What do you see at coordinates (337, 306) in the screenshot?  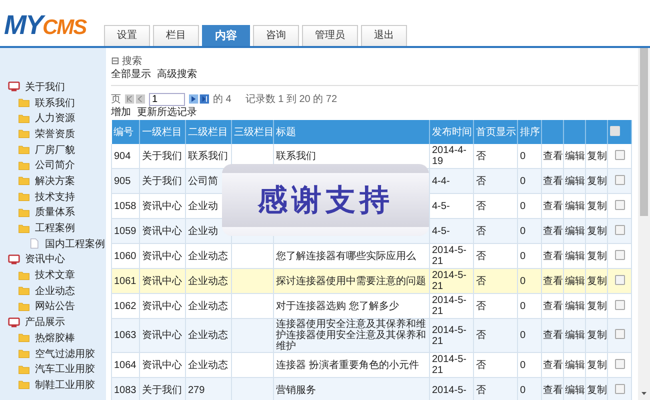 I see `table-cell: 对于连接器选购 您了解多少` at bounding box center [337, 306].